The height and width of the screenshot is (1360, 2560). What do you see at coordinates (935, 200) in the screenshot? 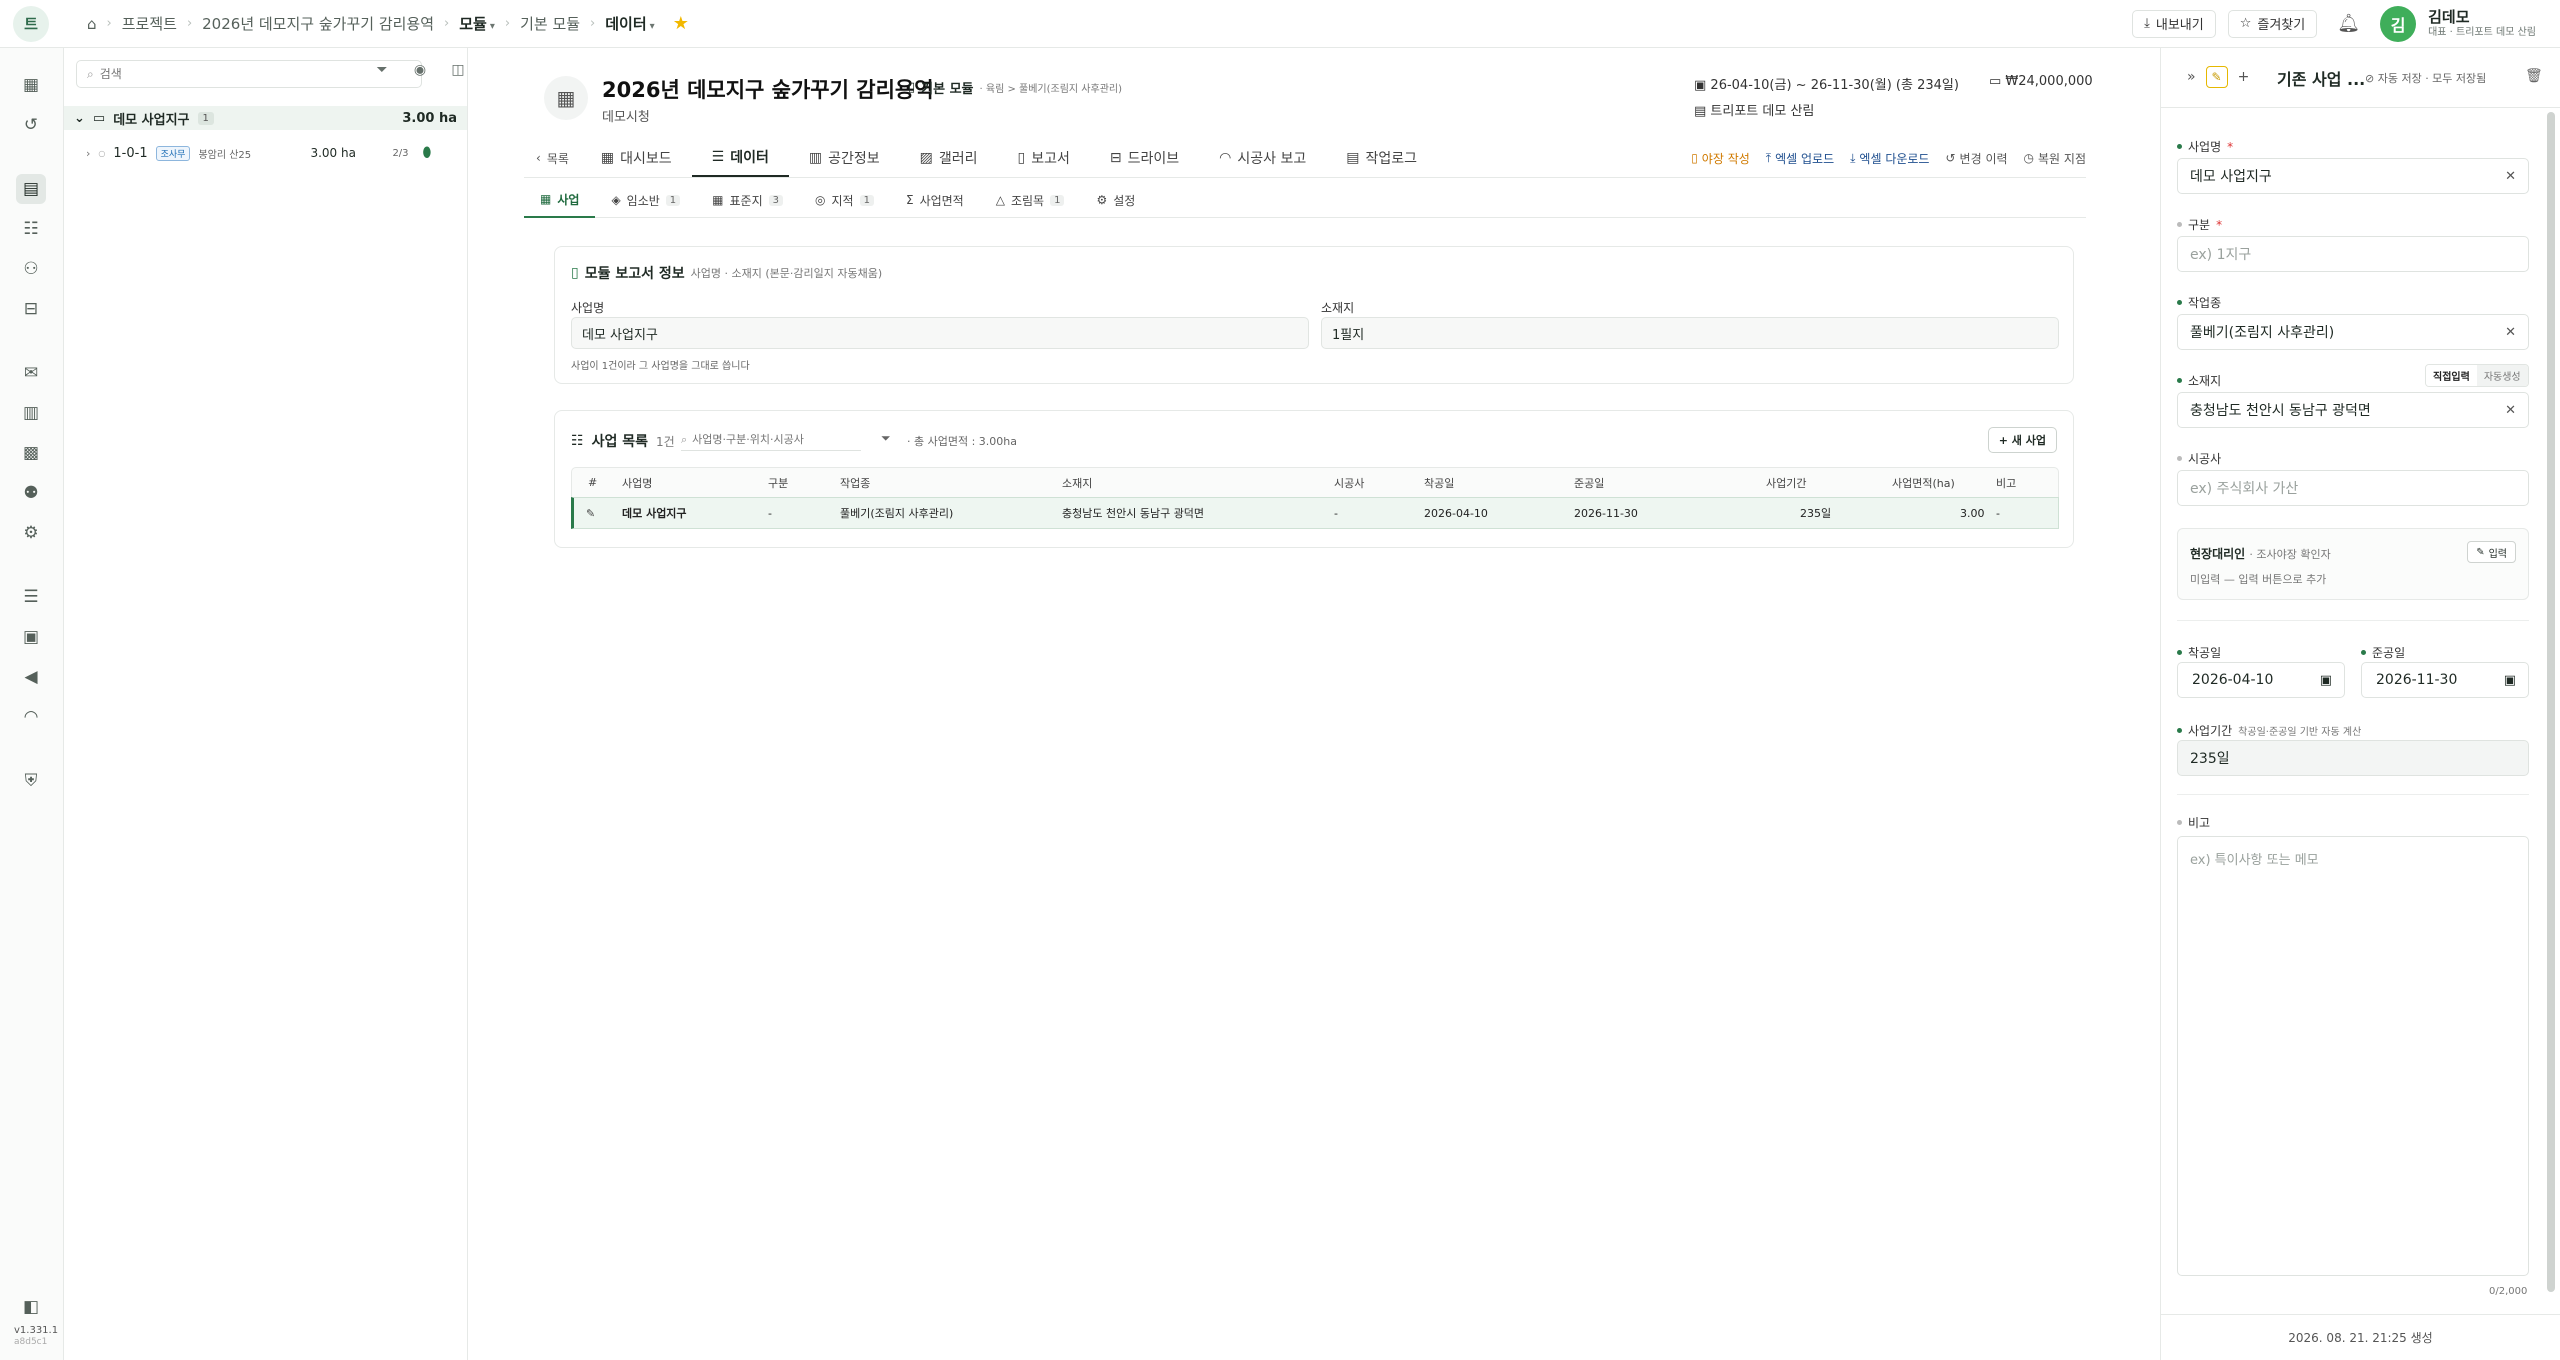
I see `subtab-area: Σ 사업면적` at bounding box center [935, 200].